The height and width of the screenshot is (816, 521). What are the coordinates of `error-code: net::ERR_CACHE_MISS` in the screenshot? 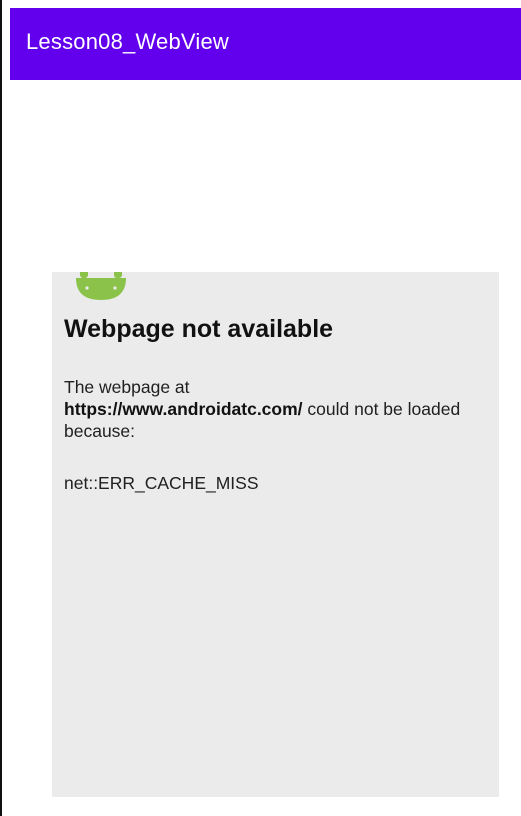 It's located at (161, 483).